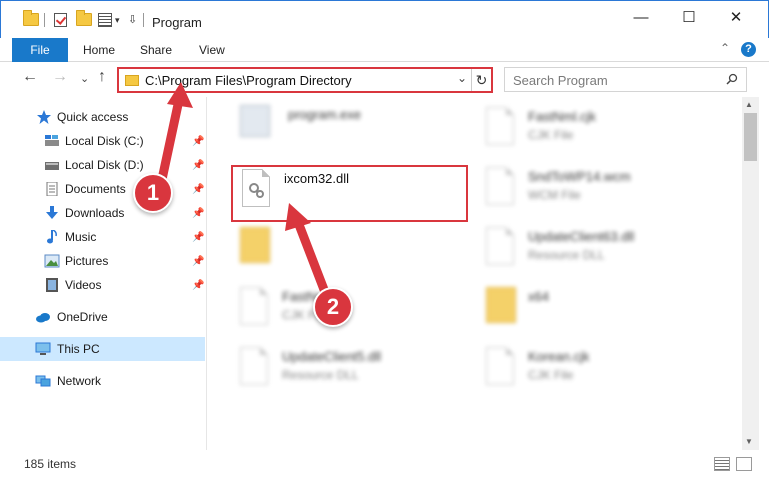 The width and height of the screenshot is (769, 491). Describe the element at coordinates (153, 193) in the screenshot. I see `callout-1: 1` at that location.